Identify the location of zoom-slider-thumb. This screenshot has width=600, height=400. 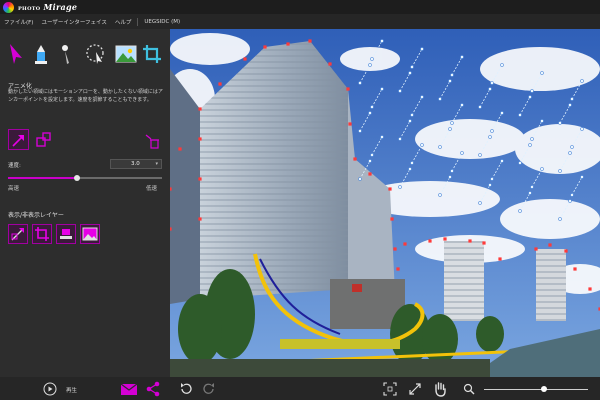
(544, 389).